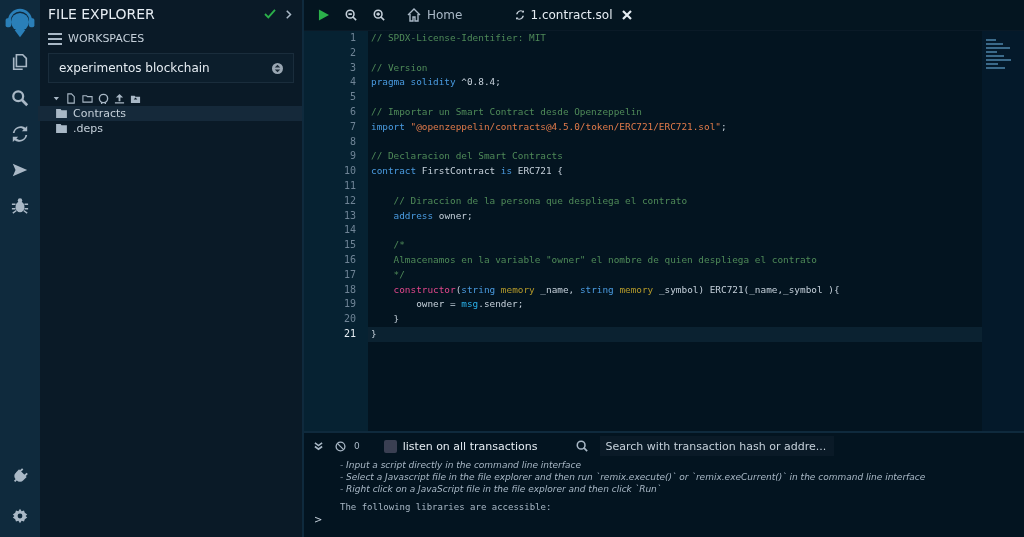 The height and width of the screenshot is (537, 1024). Describe the element at coordinates (349, 259) in the screenshot. I see `line-number: 16` at that location.